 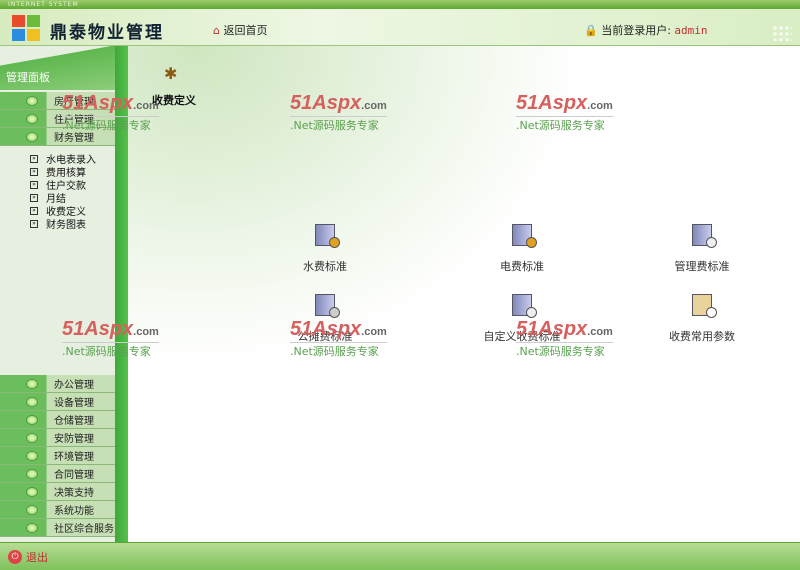 What do you see at coordinates (63, 191) in the screenshot?
I see `finance-submenu: » 水电表录入 » 费用核算 » 住户交款 » 月结 » 收费定义 » 财务图表` at bounding box center [63, 191].